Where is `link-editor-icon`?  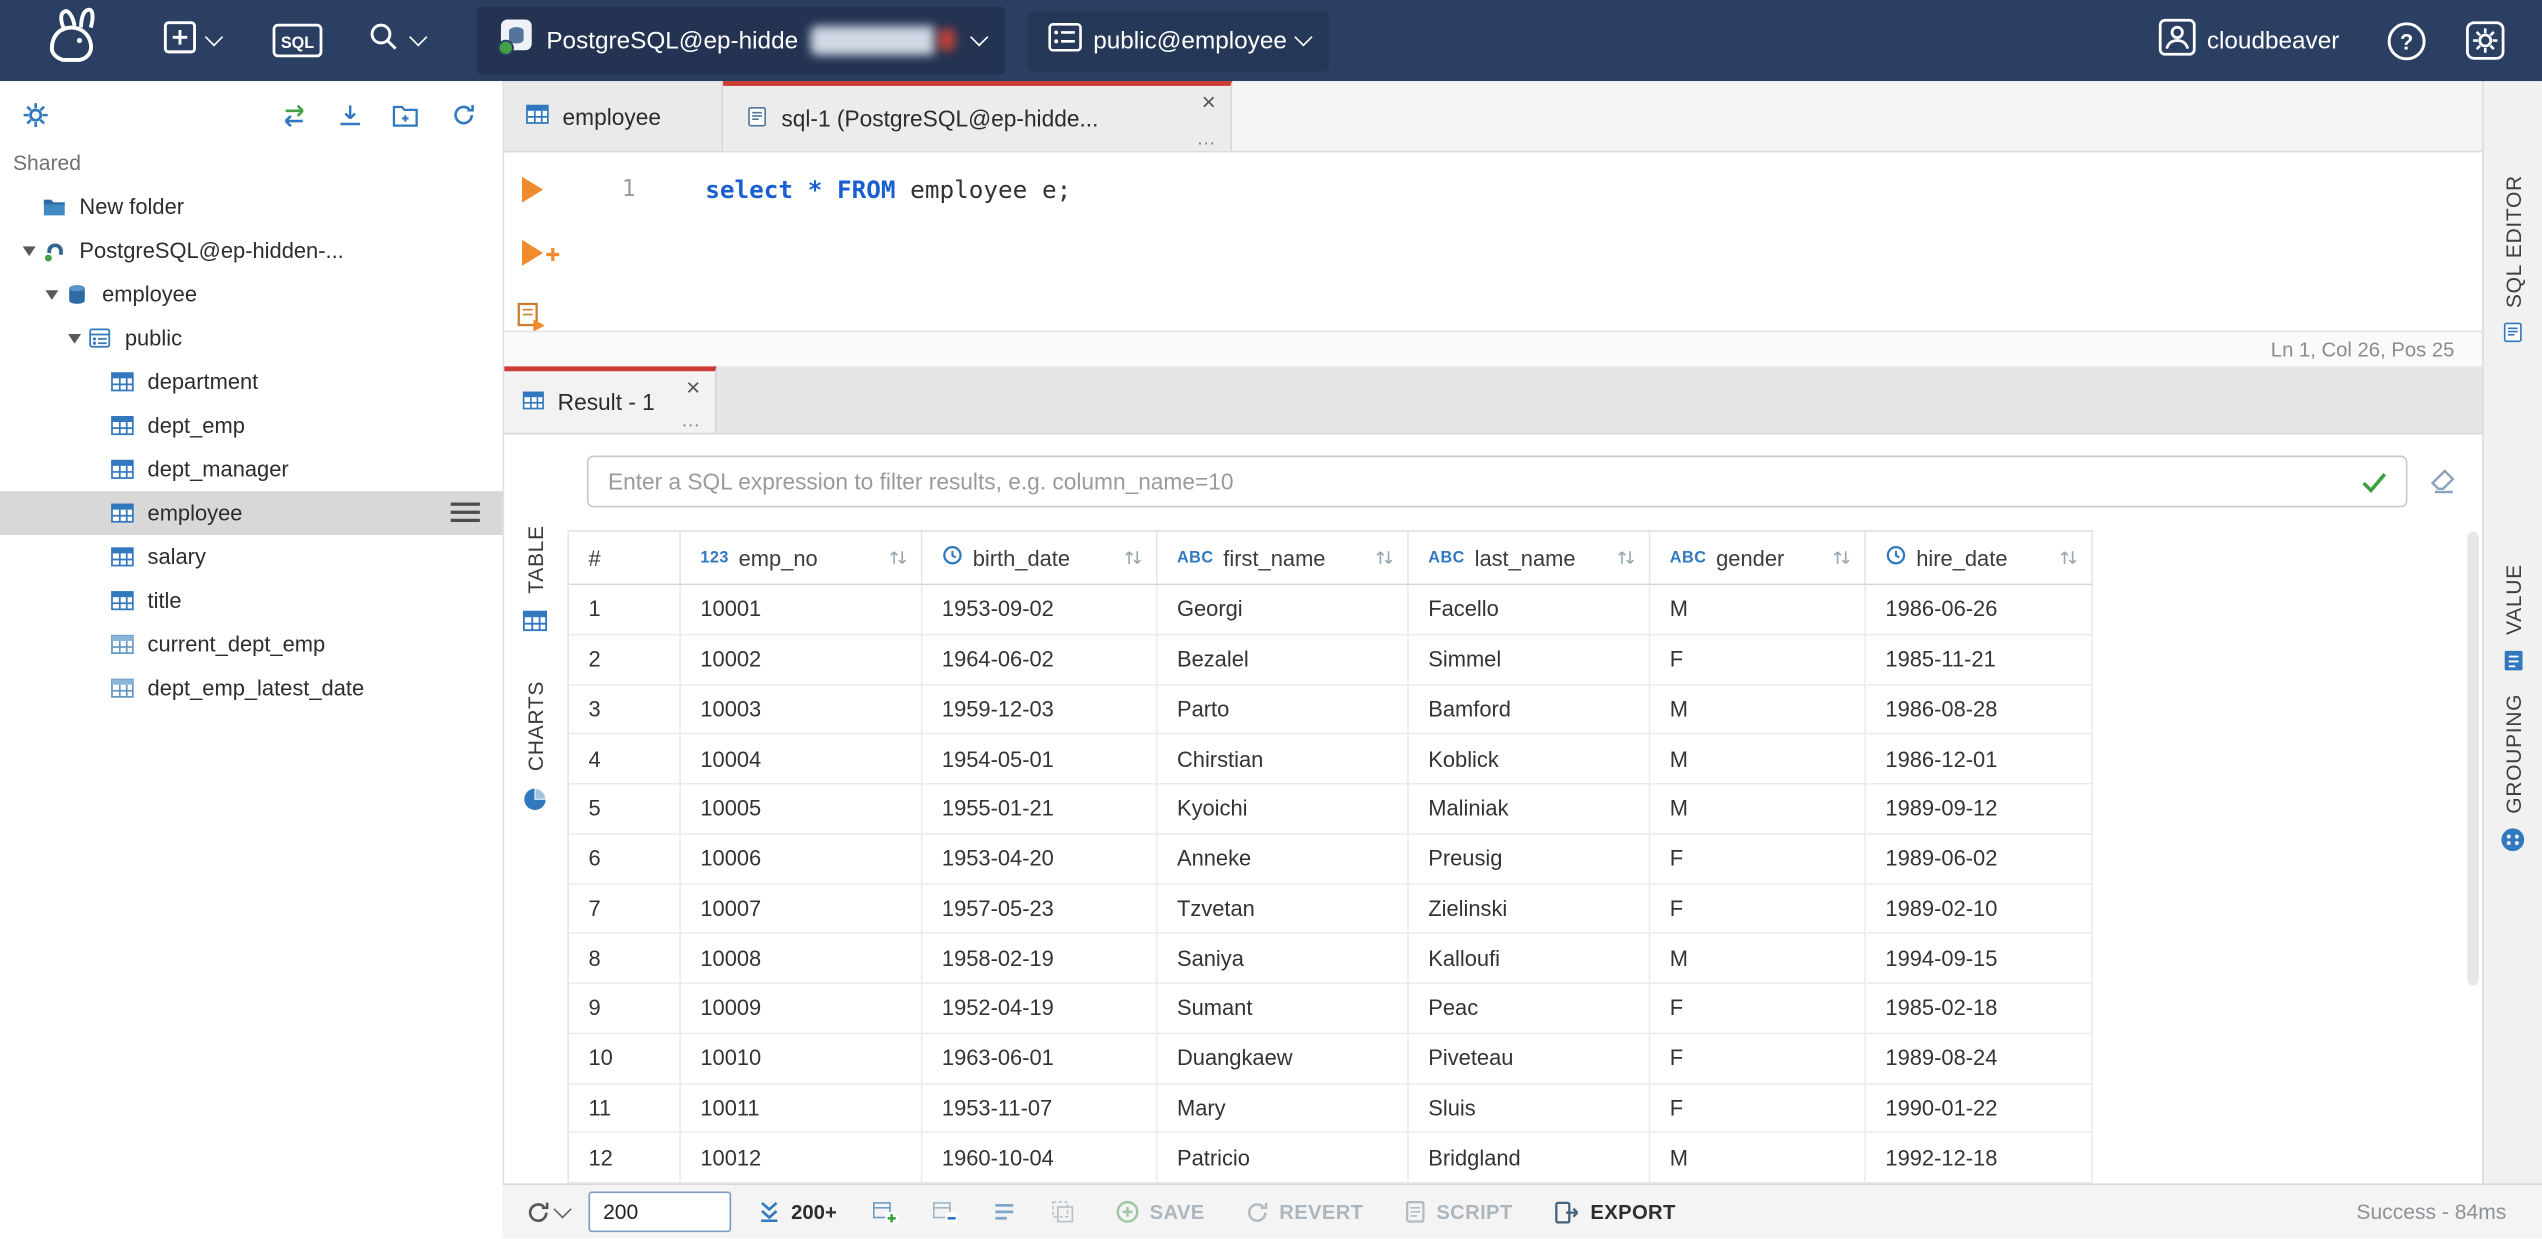
link-editor-icon is located at coordinates (293, 115).